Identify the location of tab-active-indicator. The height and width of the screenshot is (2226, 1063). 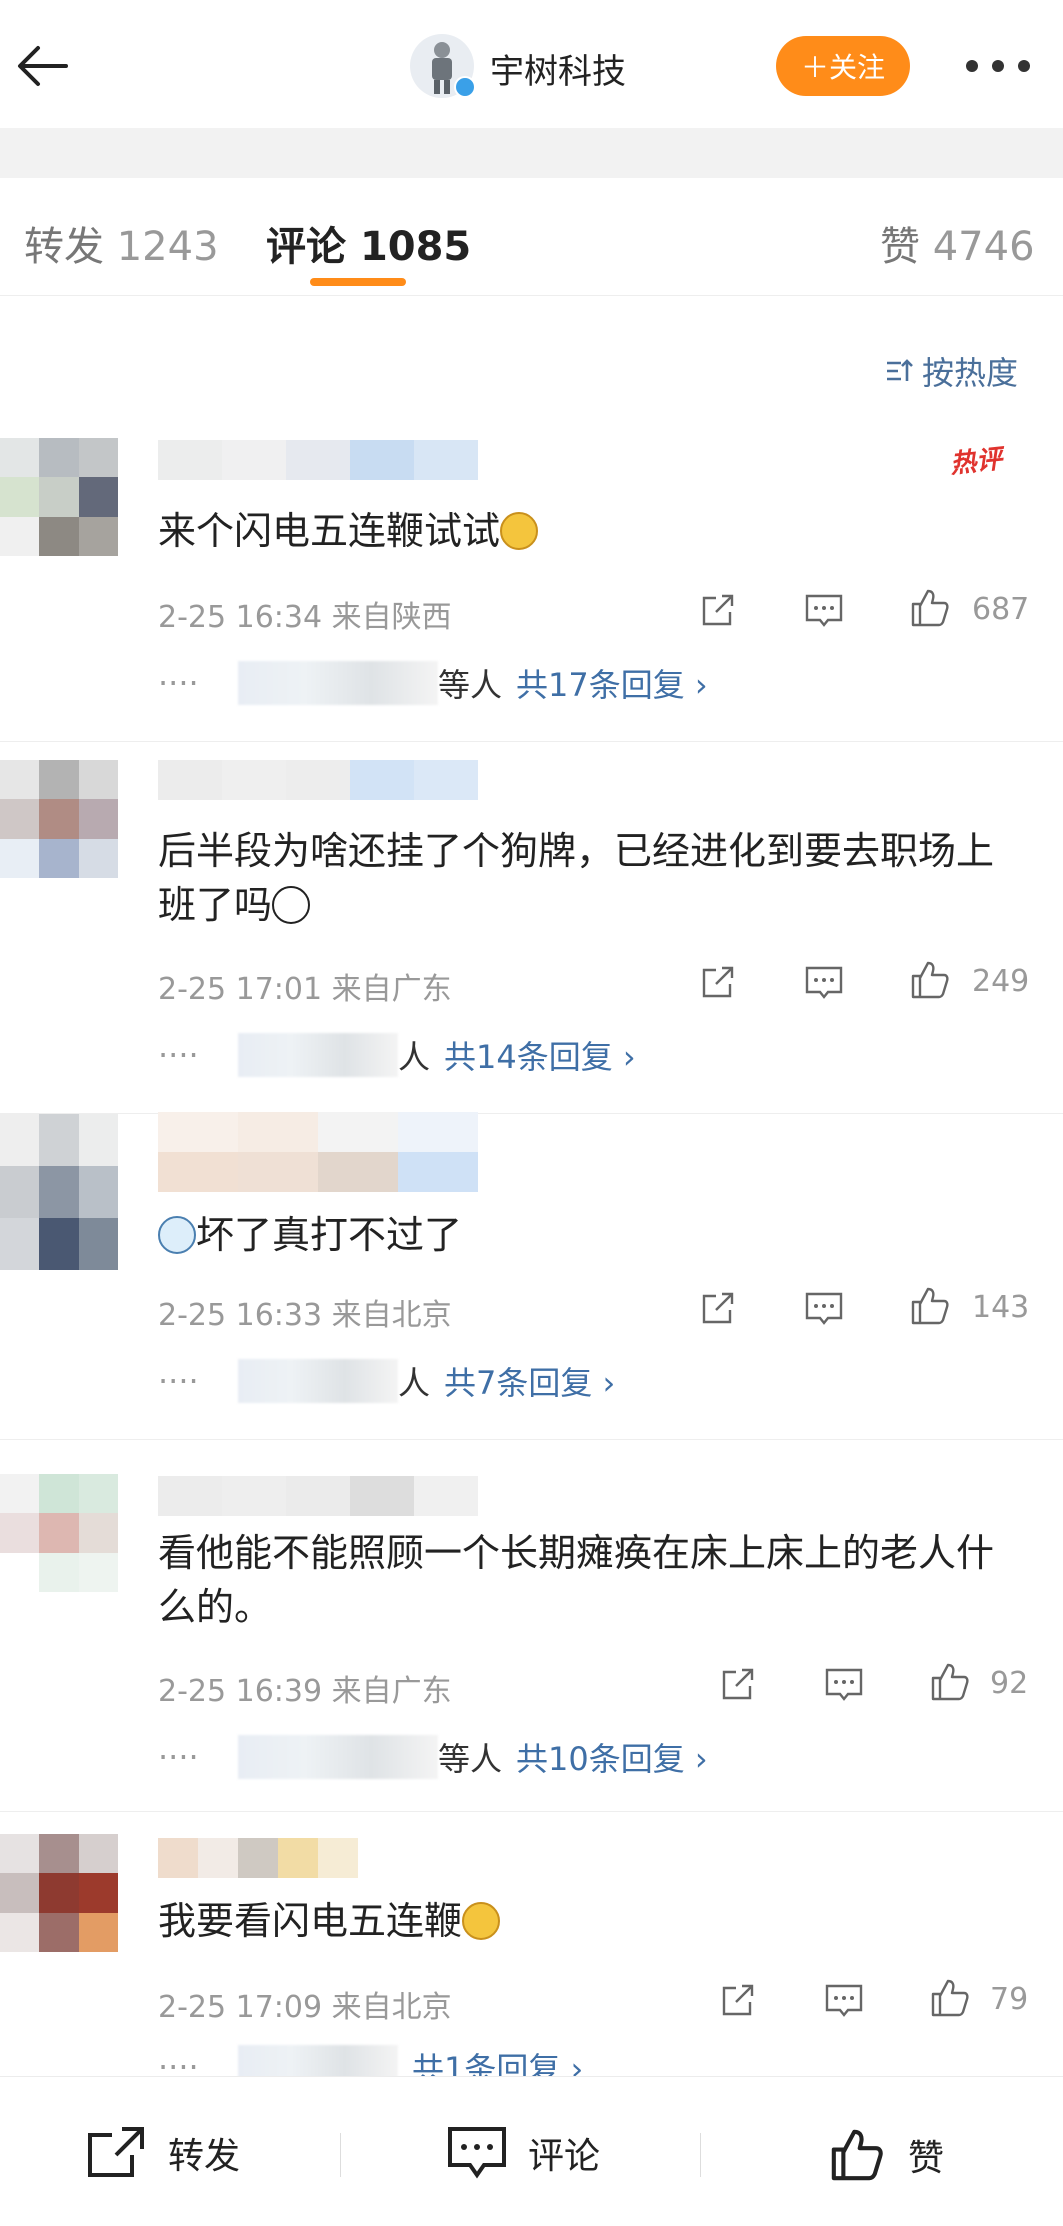
(358, 282).